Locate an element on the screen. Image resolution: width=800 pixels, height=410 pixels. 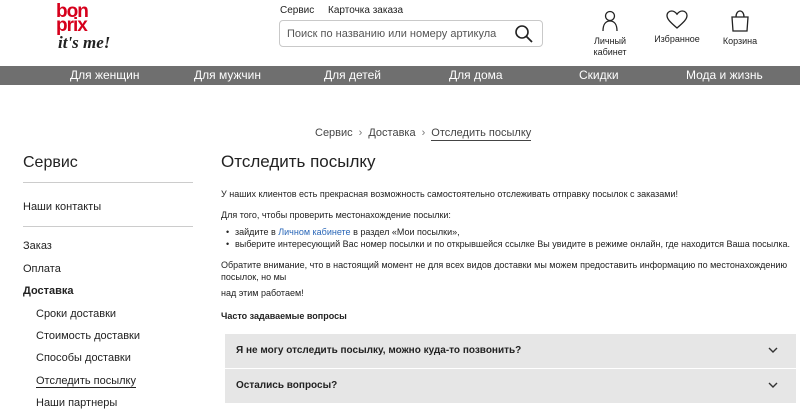
note-line-2: над этим работаем! is located at coordinates (262, 293).